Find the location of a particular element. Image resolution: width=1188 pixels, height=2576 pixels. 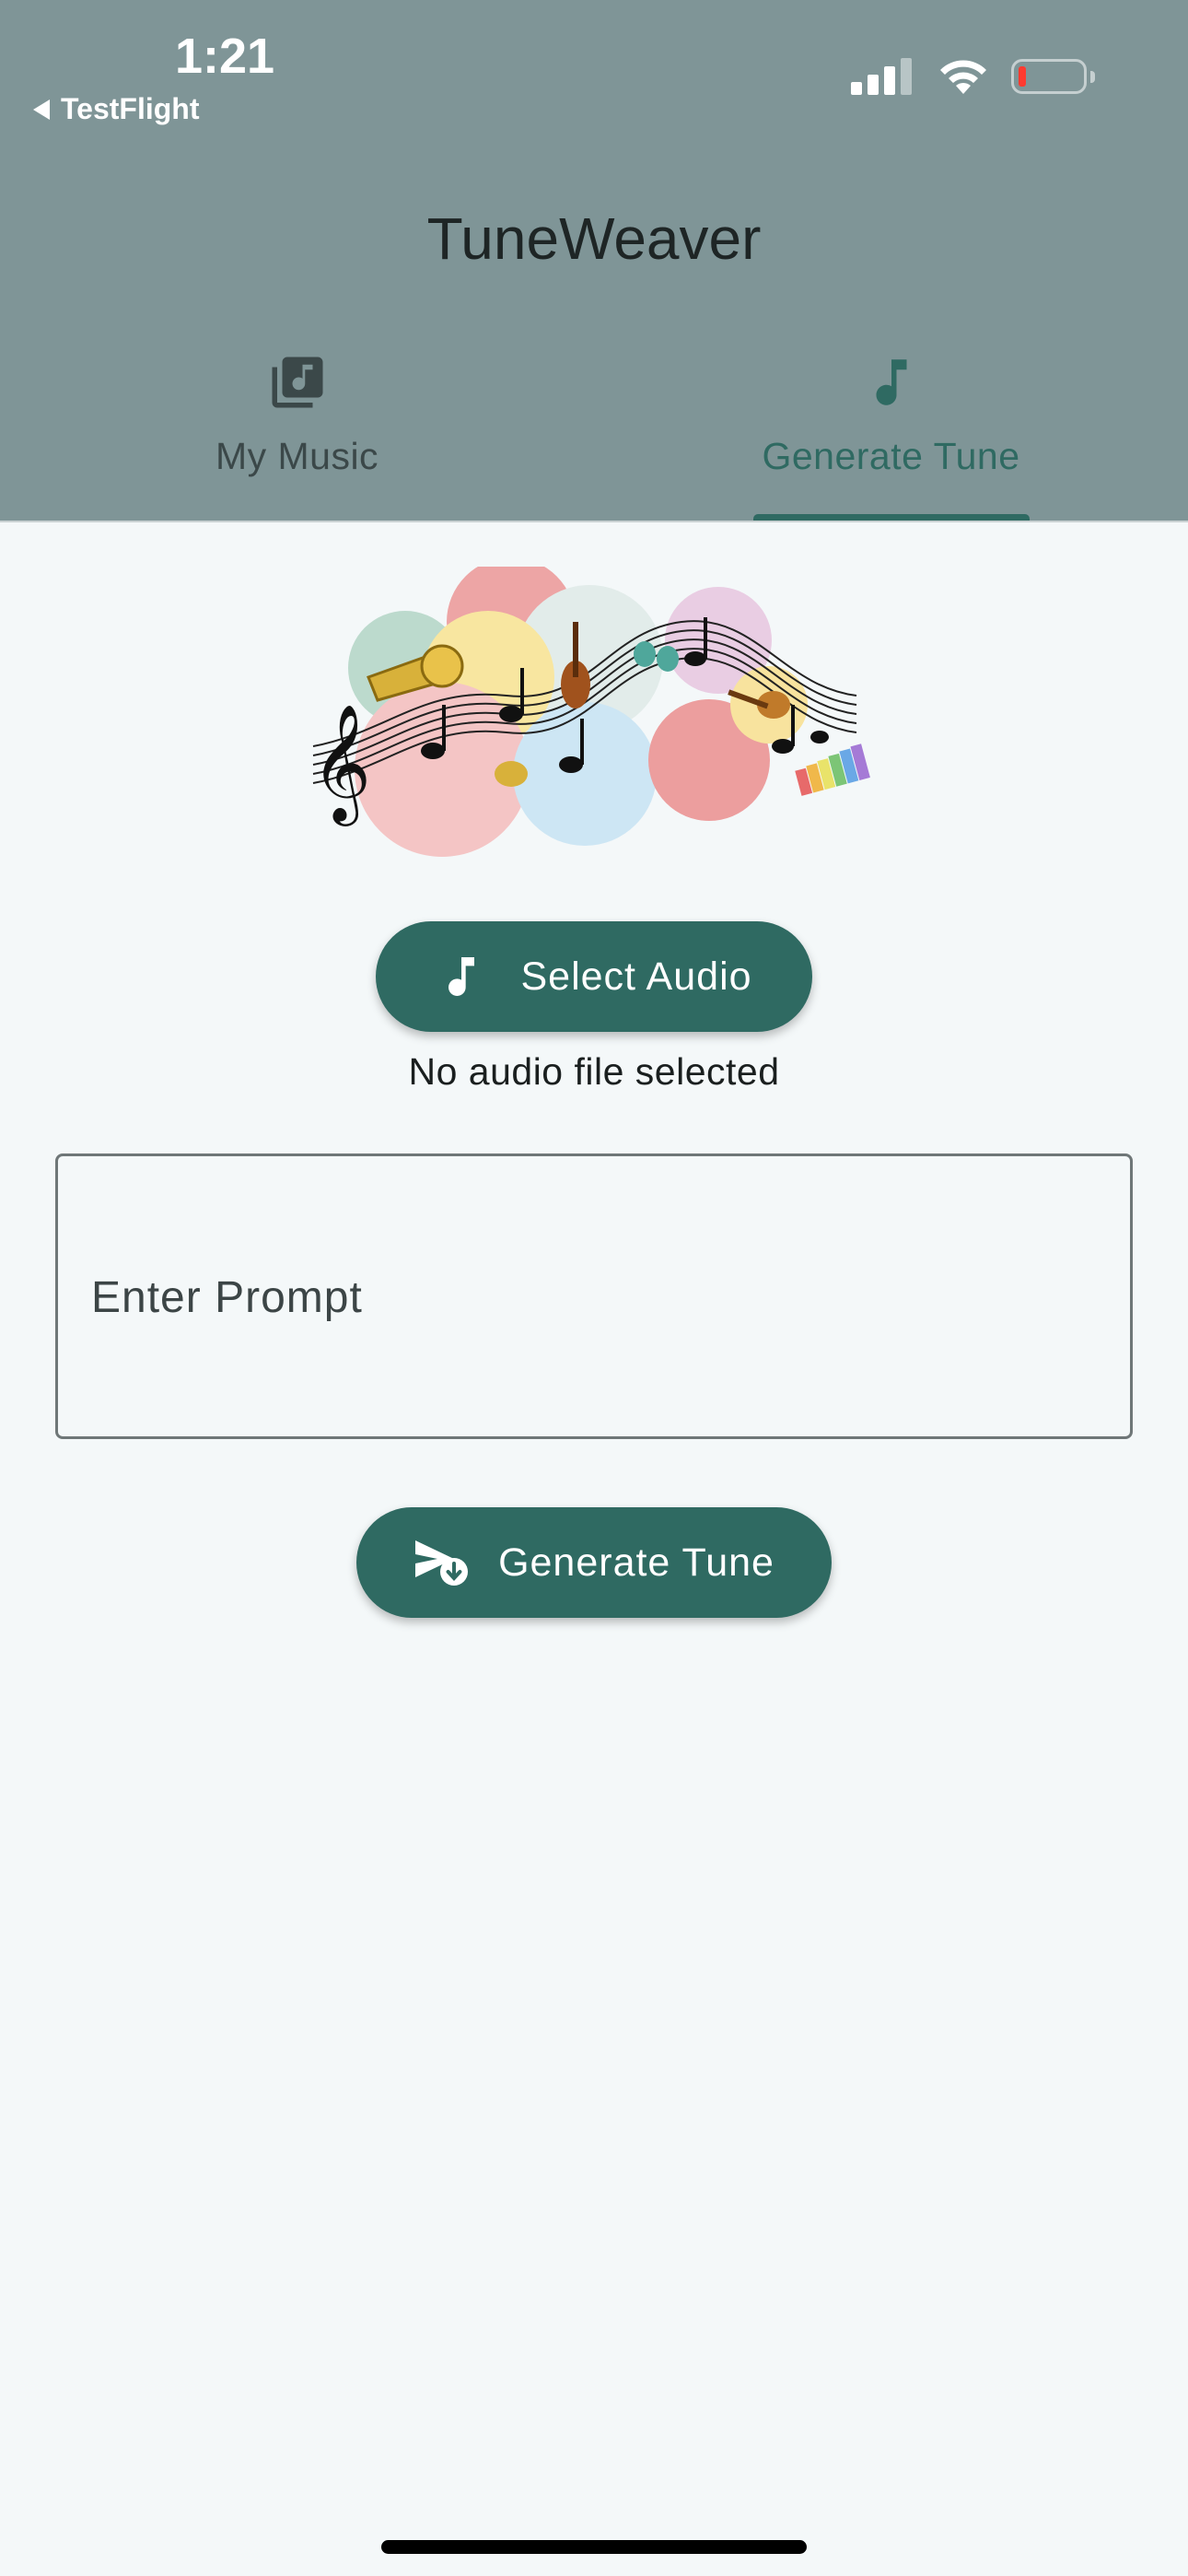

select-audio-button: Select Audio is located at coordinates (594, 976).